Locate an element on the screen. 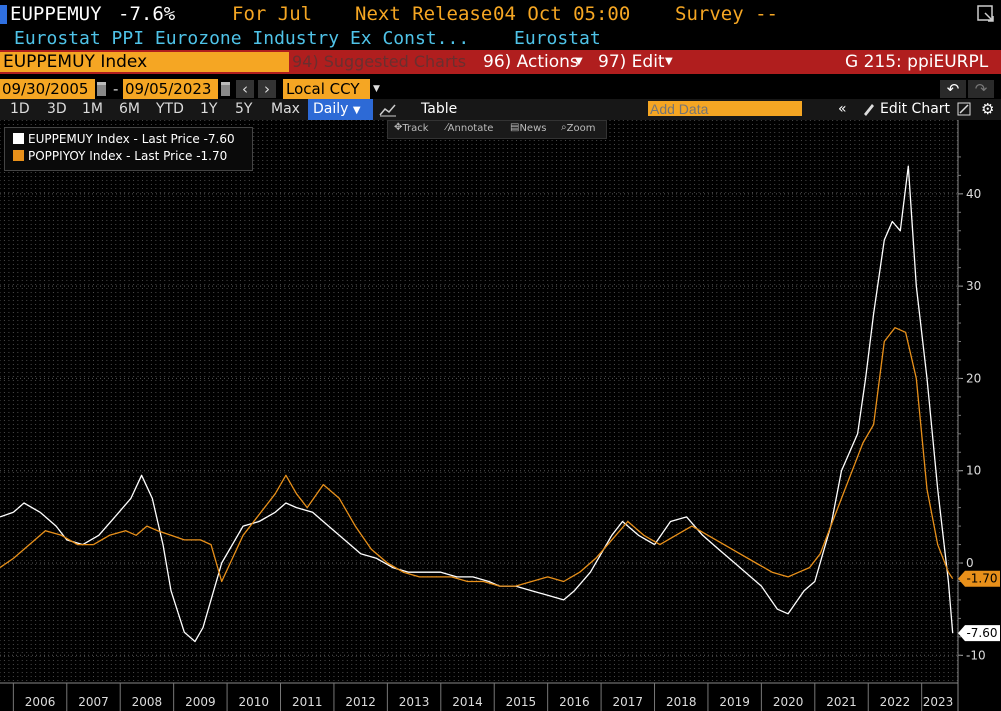  edit-caret-icon: ▼ is located at coordinates (669, 61).